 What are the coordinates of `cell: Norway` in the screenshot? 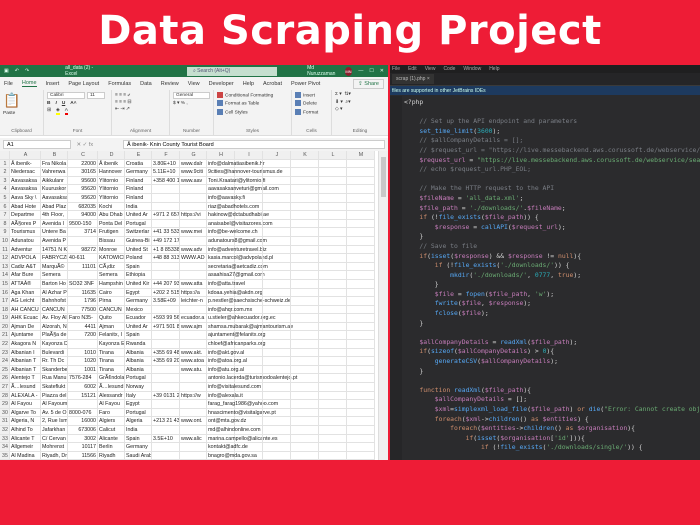 It's located at (138, 387).